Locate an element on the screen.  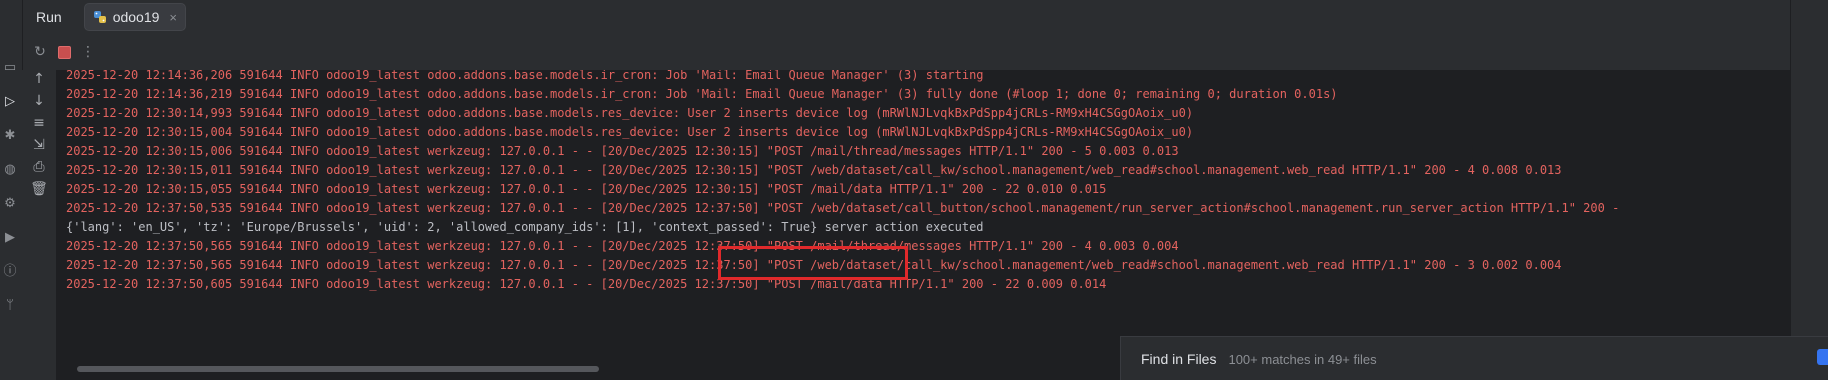
checkbox-icon is located at coordinates (1822, 357).